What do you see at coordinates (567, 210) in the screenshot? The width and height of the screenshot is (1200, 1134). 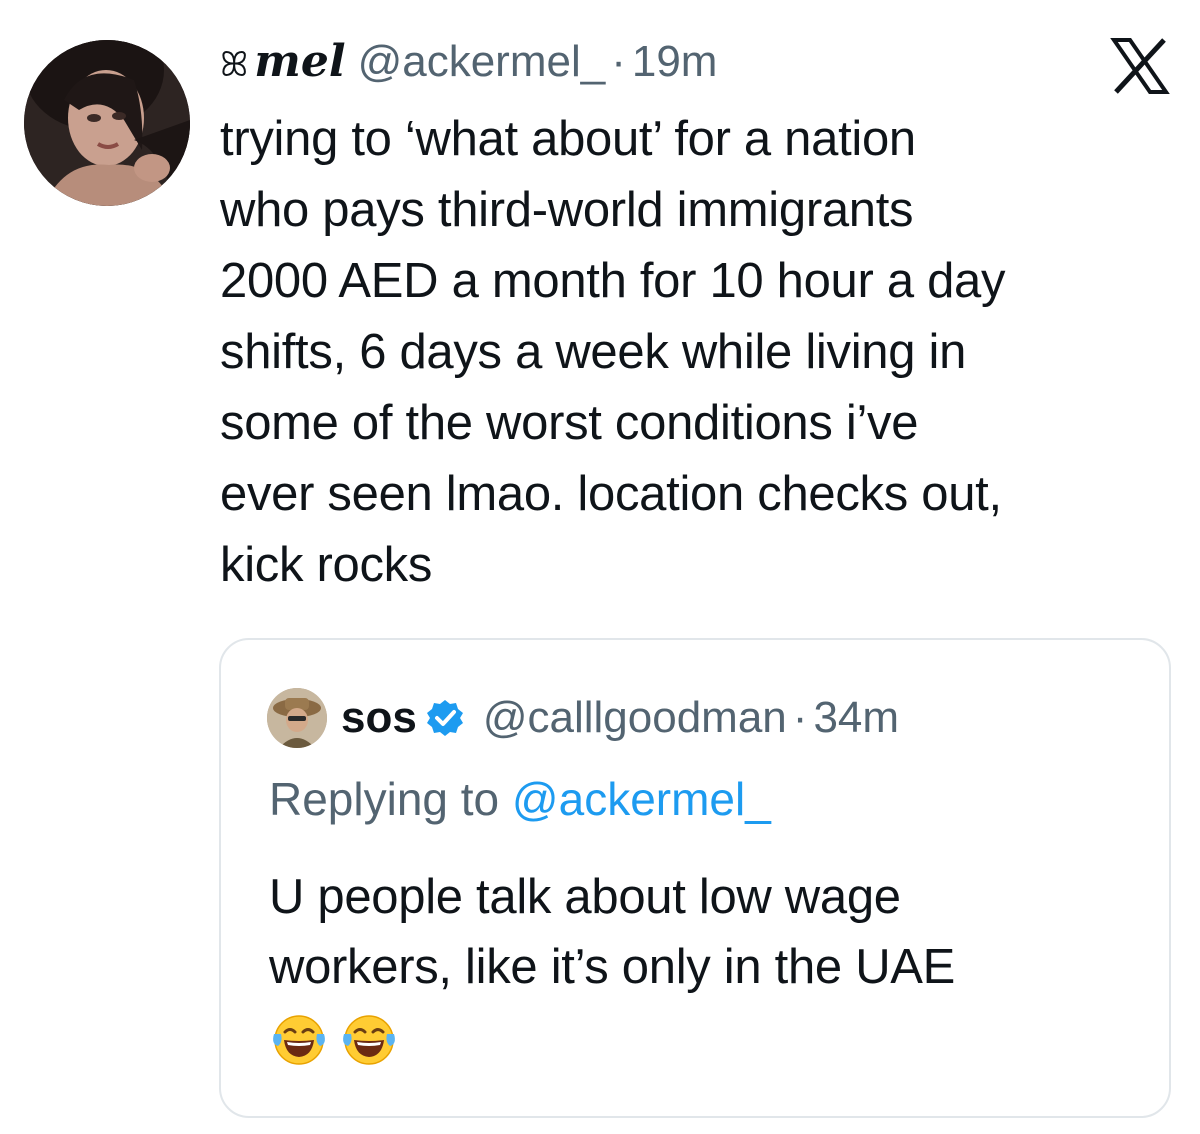 I see `tweet-text-line: who pays third-world immigrants` at bounding box center [567, 210].